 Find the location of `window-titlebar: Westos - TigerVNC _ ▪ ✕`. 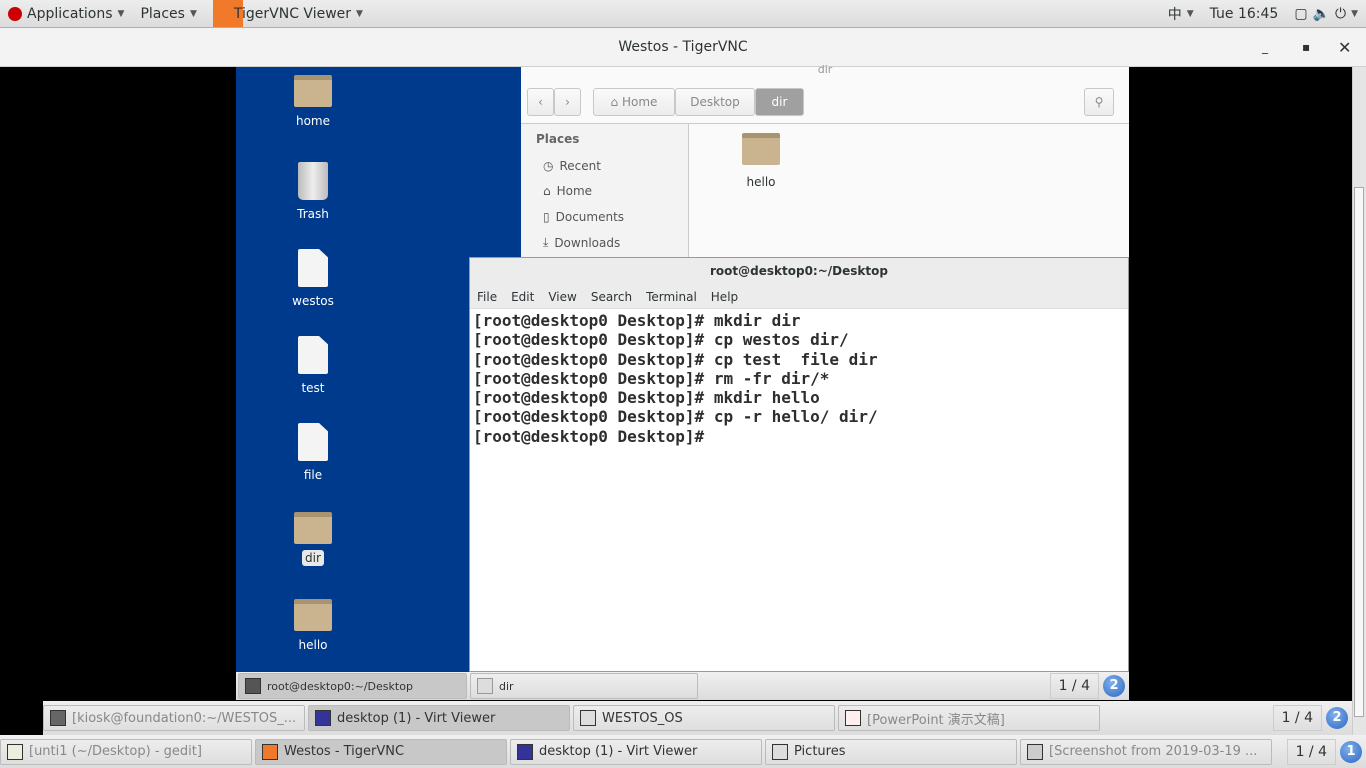

window-titlebar: Westos - TigerVNC _ ▪ ✕ is located at coordinates (683, 47).